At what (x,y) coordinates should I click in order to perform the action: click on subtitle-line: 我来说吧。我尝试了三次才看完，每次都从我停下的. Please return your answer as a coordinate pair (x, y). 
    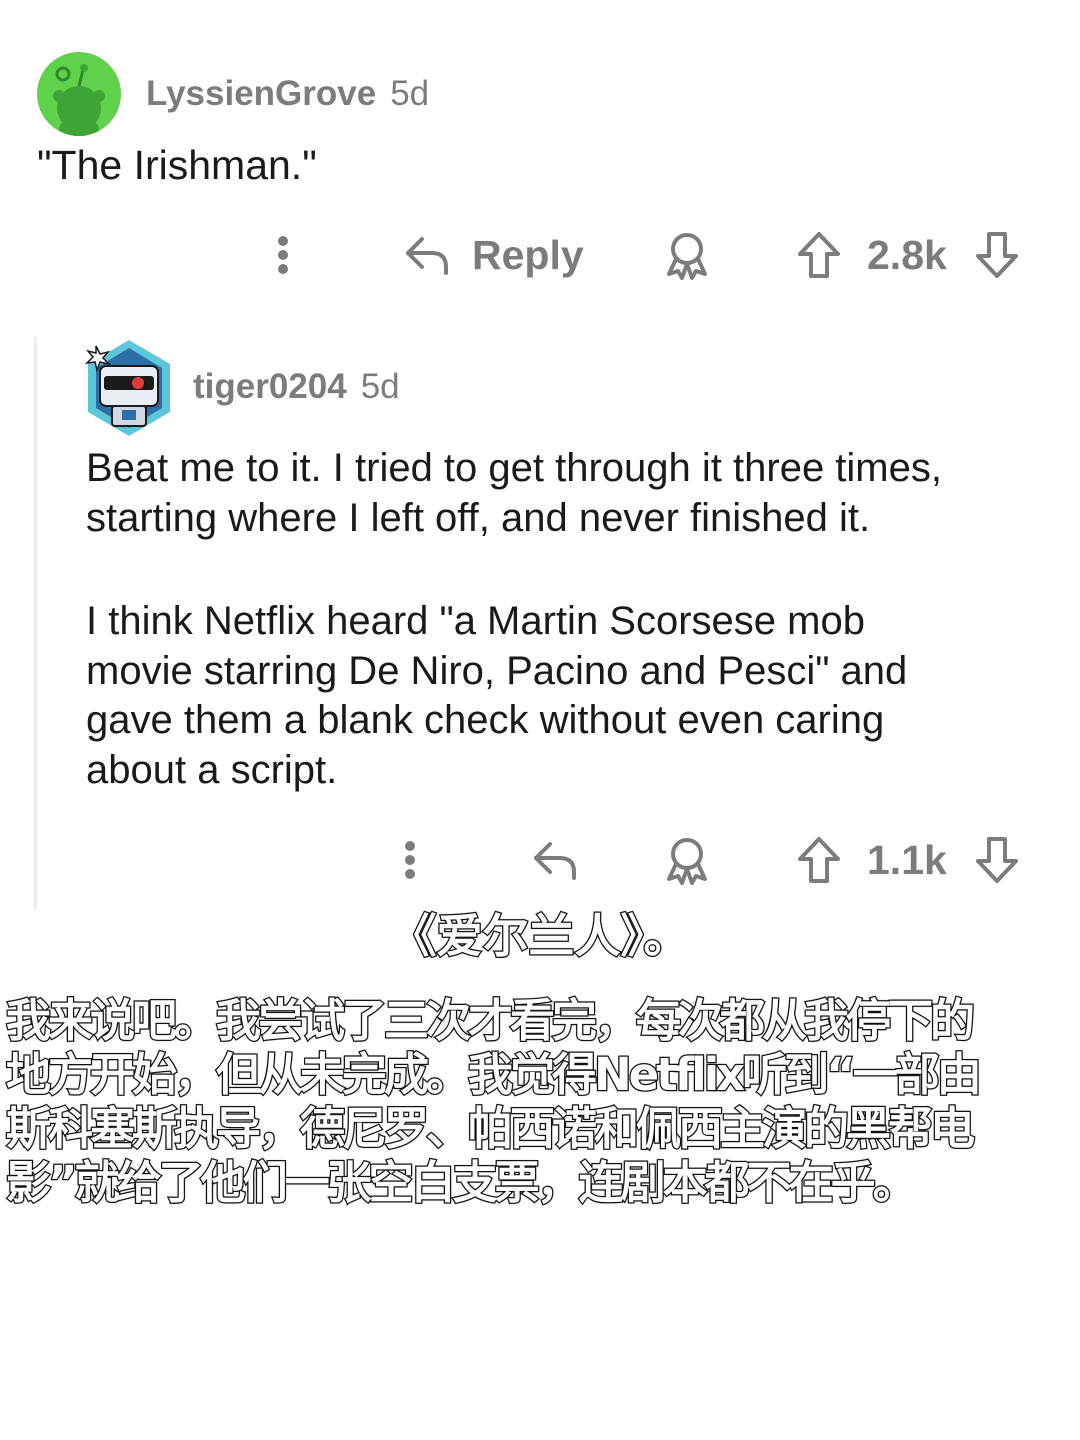
    Looking at the image, I should click on (491, 1021).